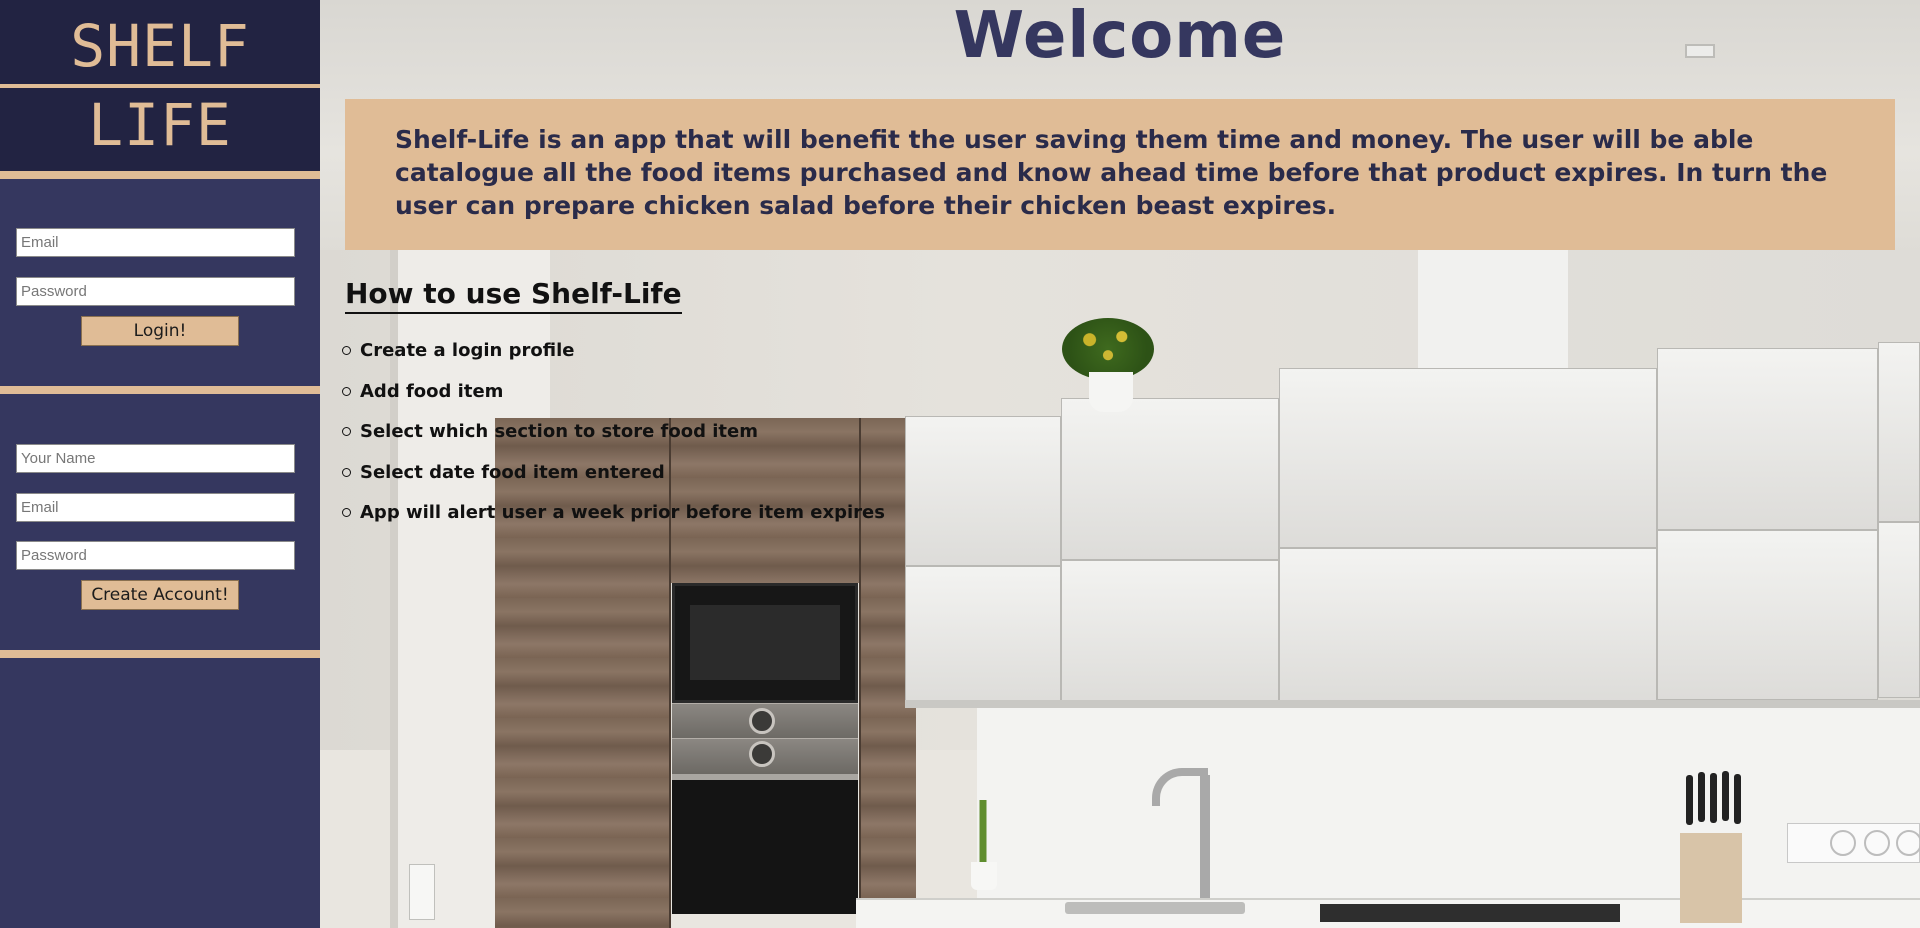 The width and height of the screenshot is (1920, 928). Describe the element at coordinates (983, 832) in the screenshot. I see `small-plant` at that location.